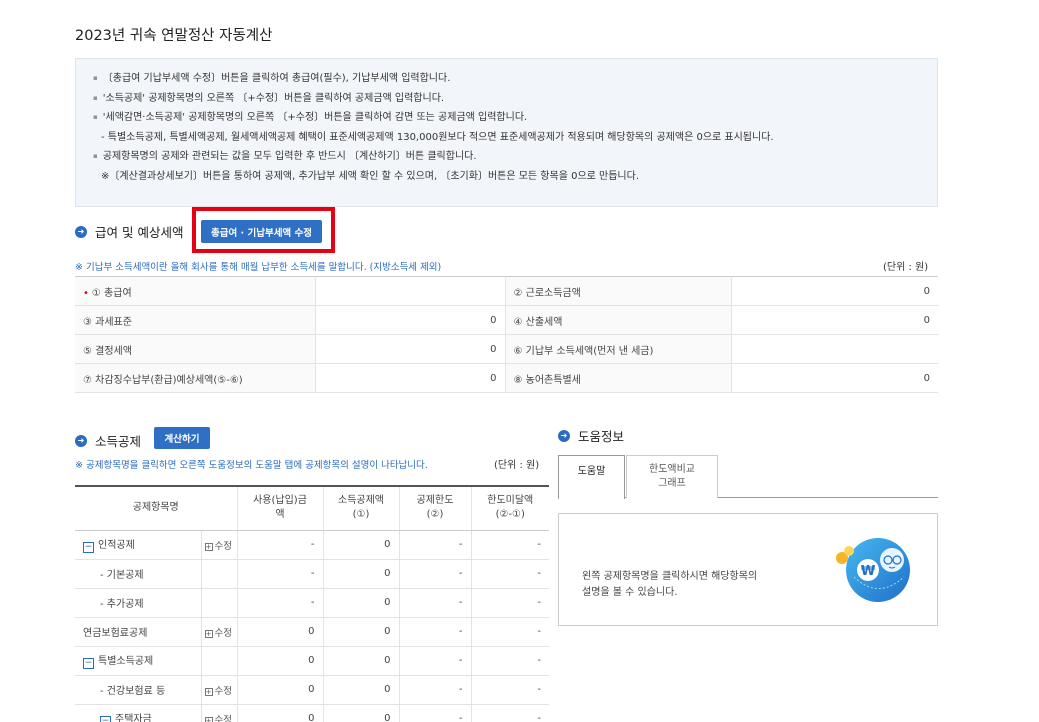  I want to click on salary-label: ② 근로소득금액, so click(617, 291).